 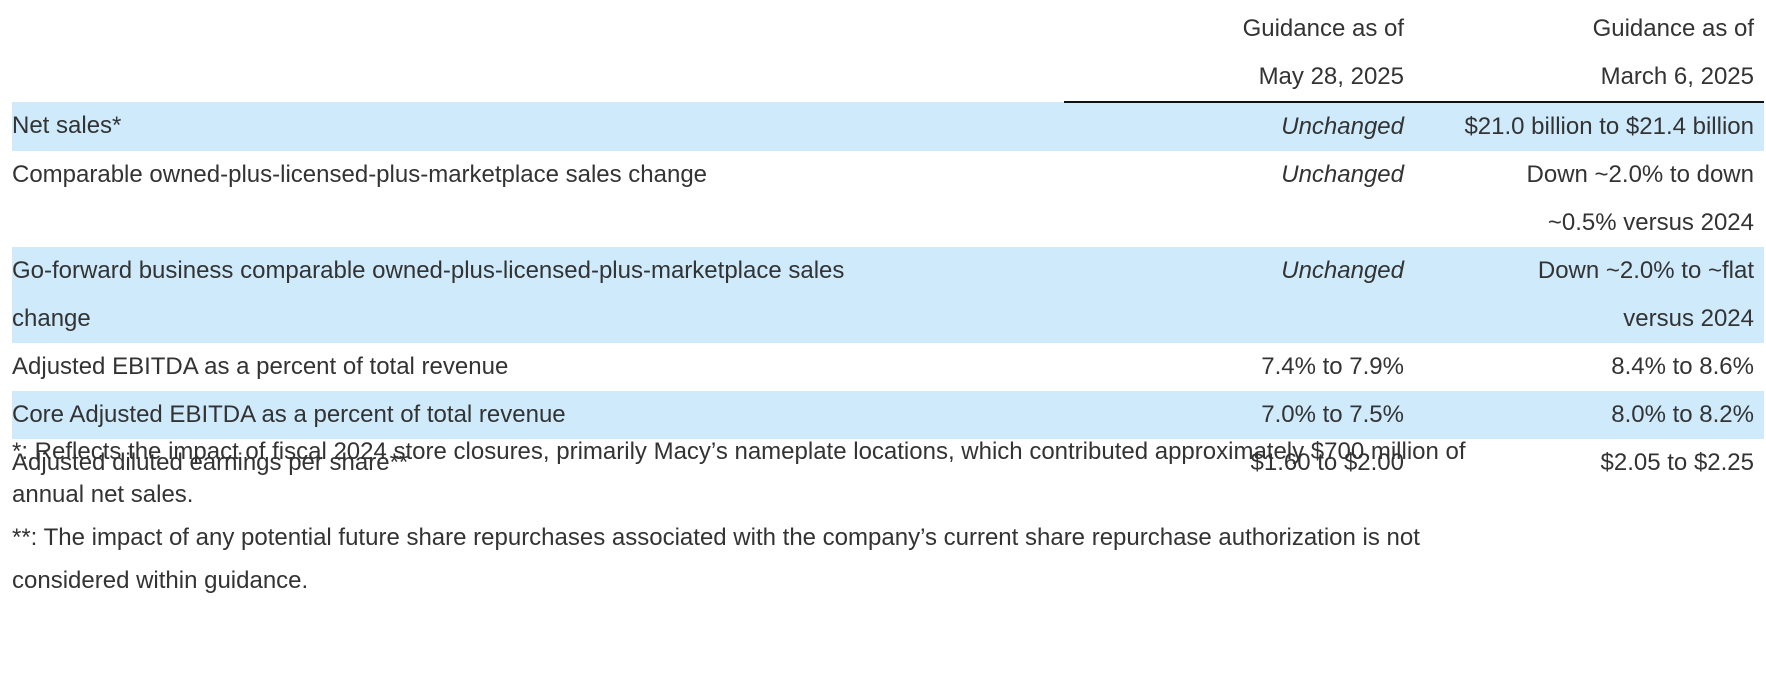 I want to click on row-label-empty, so click(x=538, y=223).